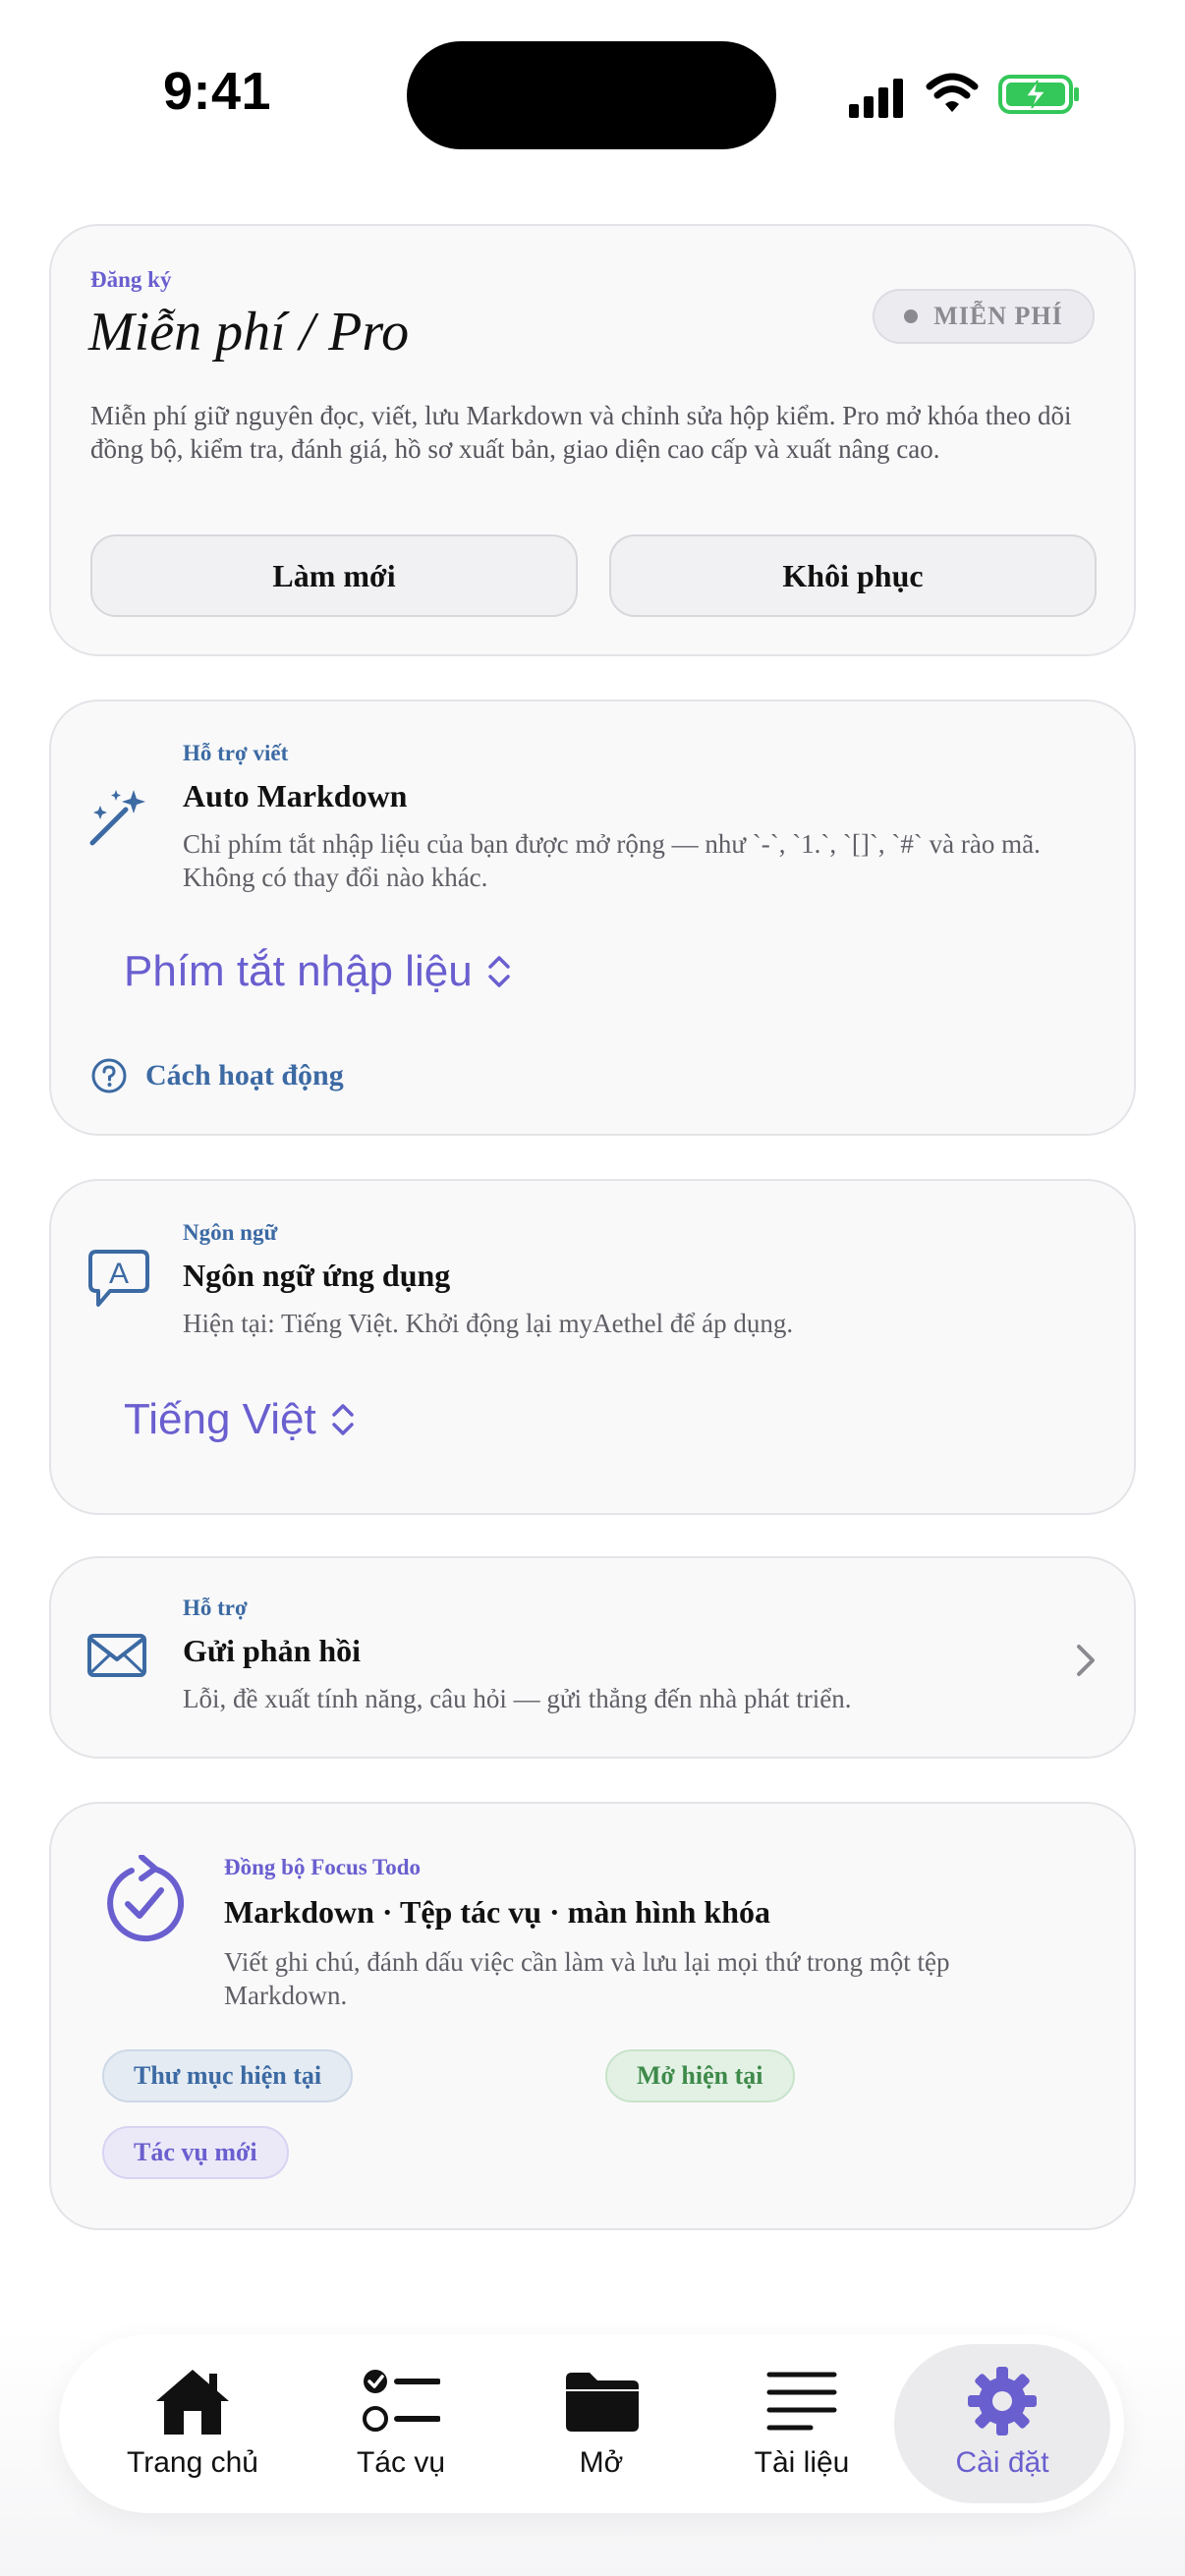 The width and height of the screenshot is (1185, 2576). I want to click on tab-home-label: Trang chủ, so click(193, 2462).